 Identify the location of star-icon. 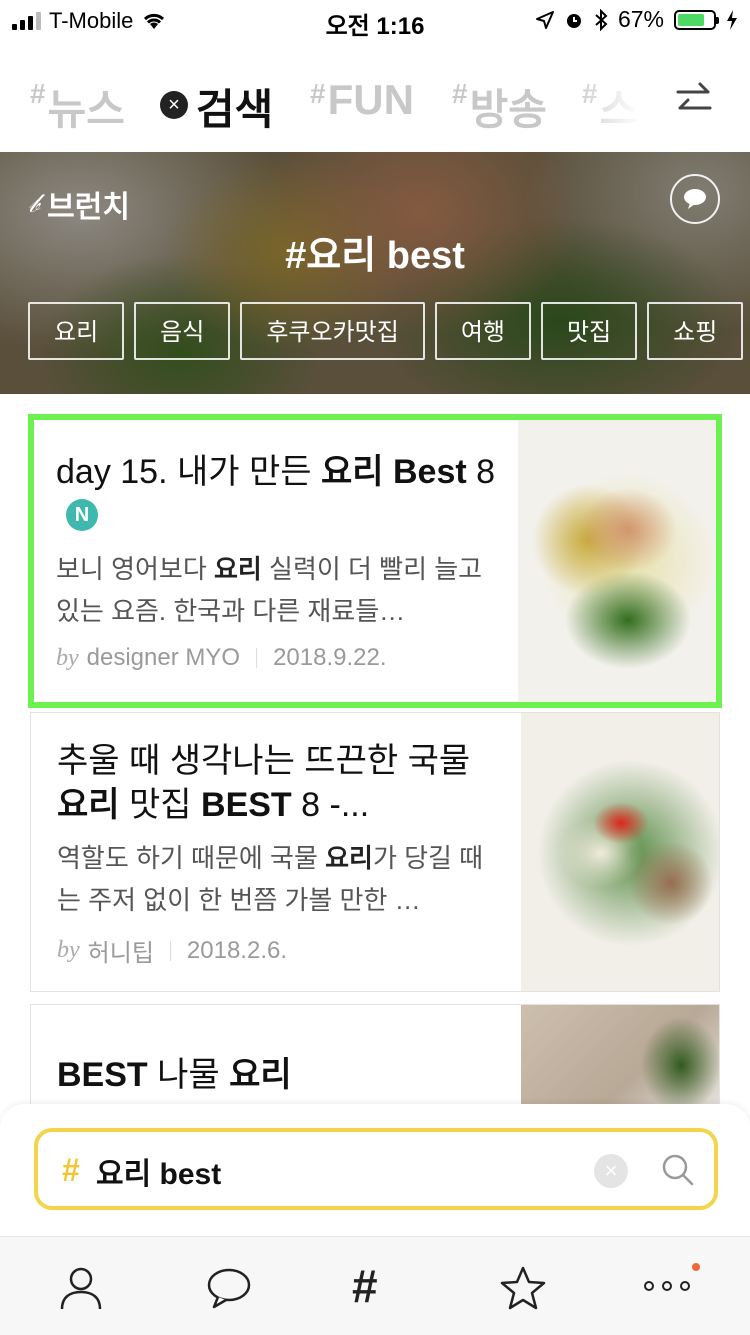
(523, 1288).